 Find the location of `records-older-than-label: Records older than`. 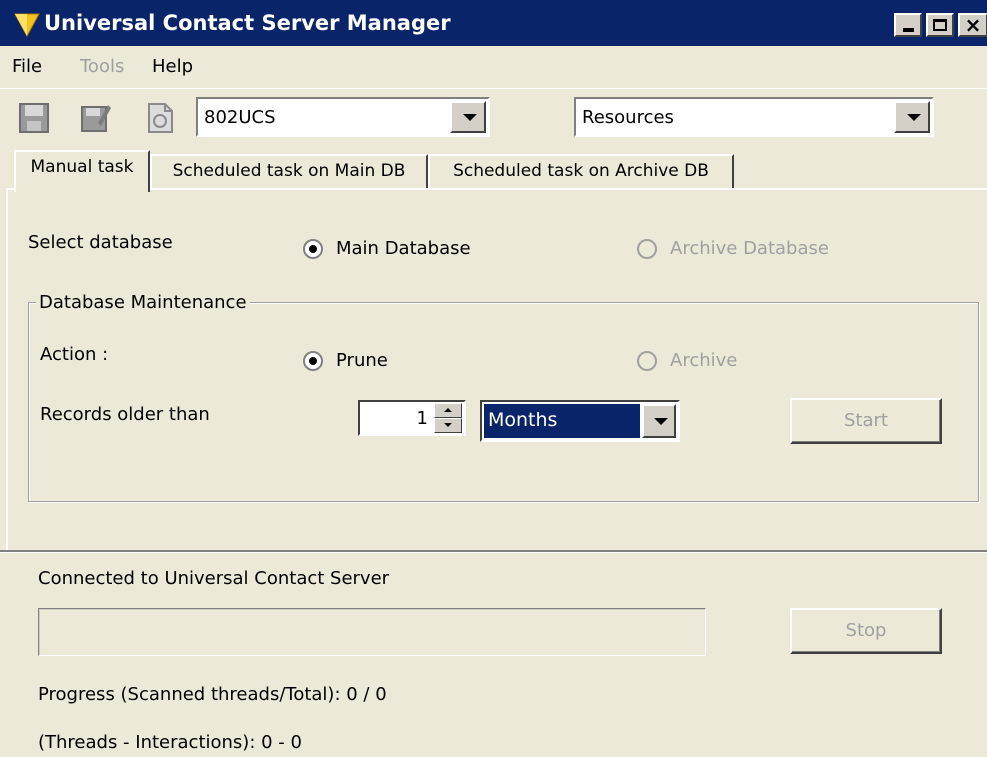

records-older-than-label: Records older than is located at coordinates (125, 414).